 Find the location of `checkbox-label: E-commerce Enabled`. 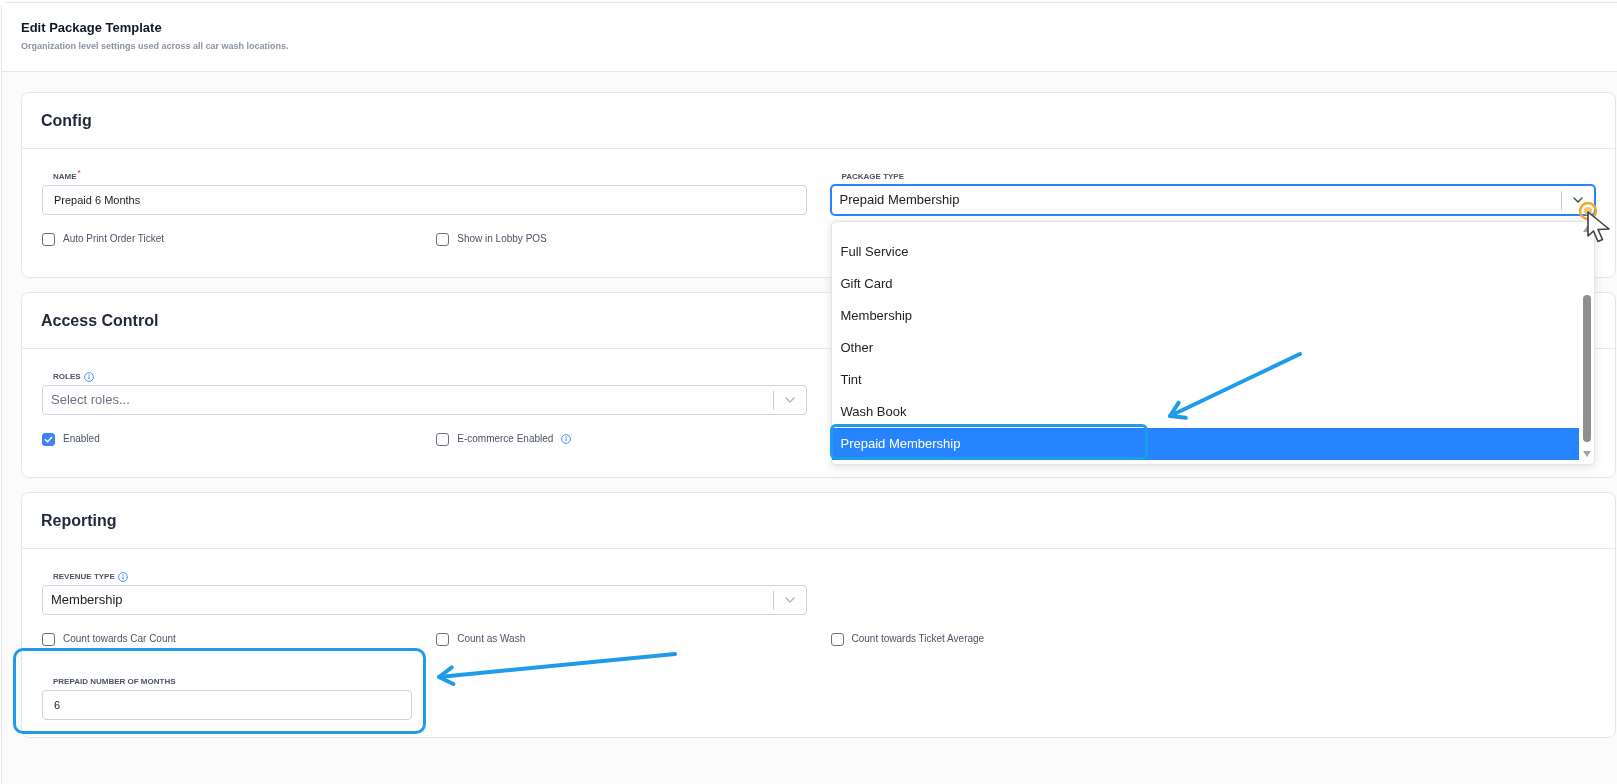

checkbox-label: E-commerce Enabled is located at coordinates (505, 439).